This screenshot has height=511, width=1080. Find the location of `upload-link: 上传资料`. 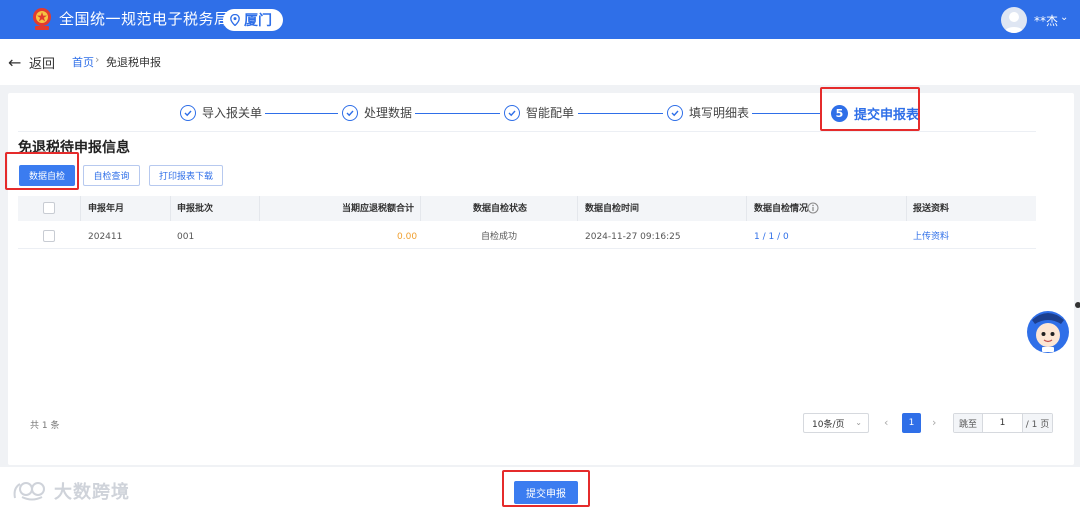

upload-link: 上传资料 is located at coordinates (931, 237).